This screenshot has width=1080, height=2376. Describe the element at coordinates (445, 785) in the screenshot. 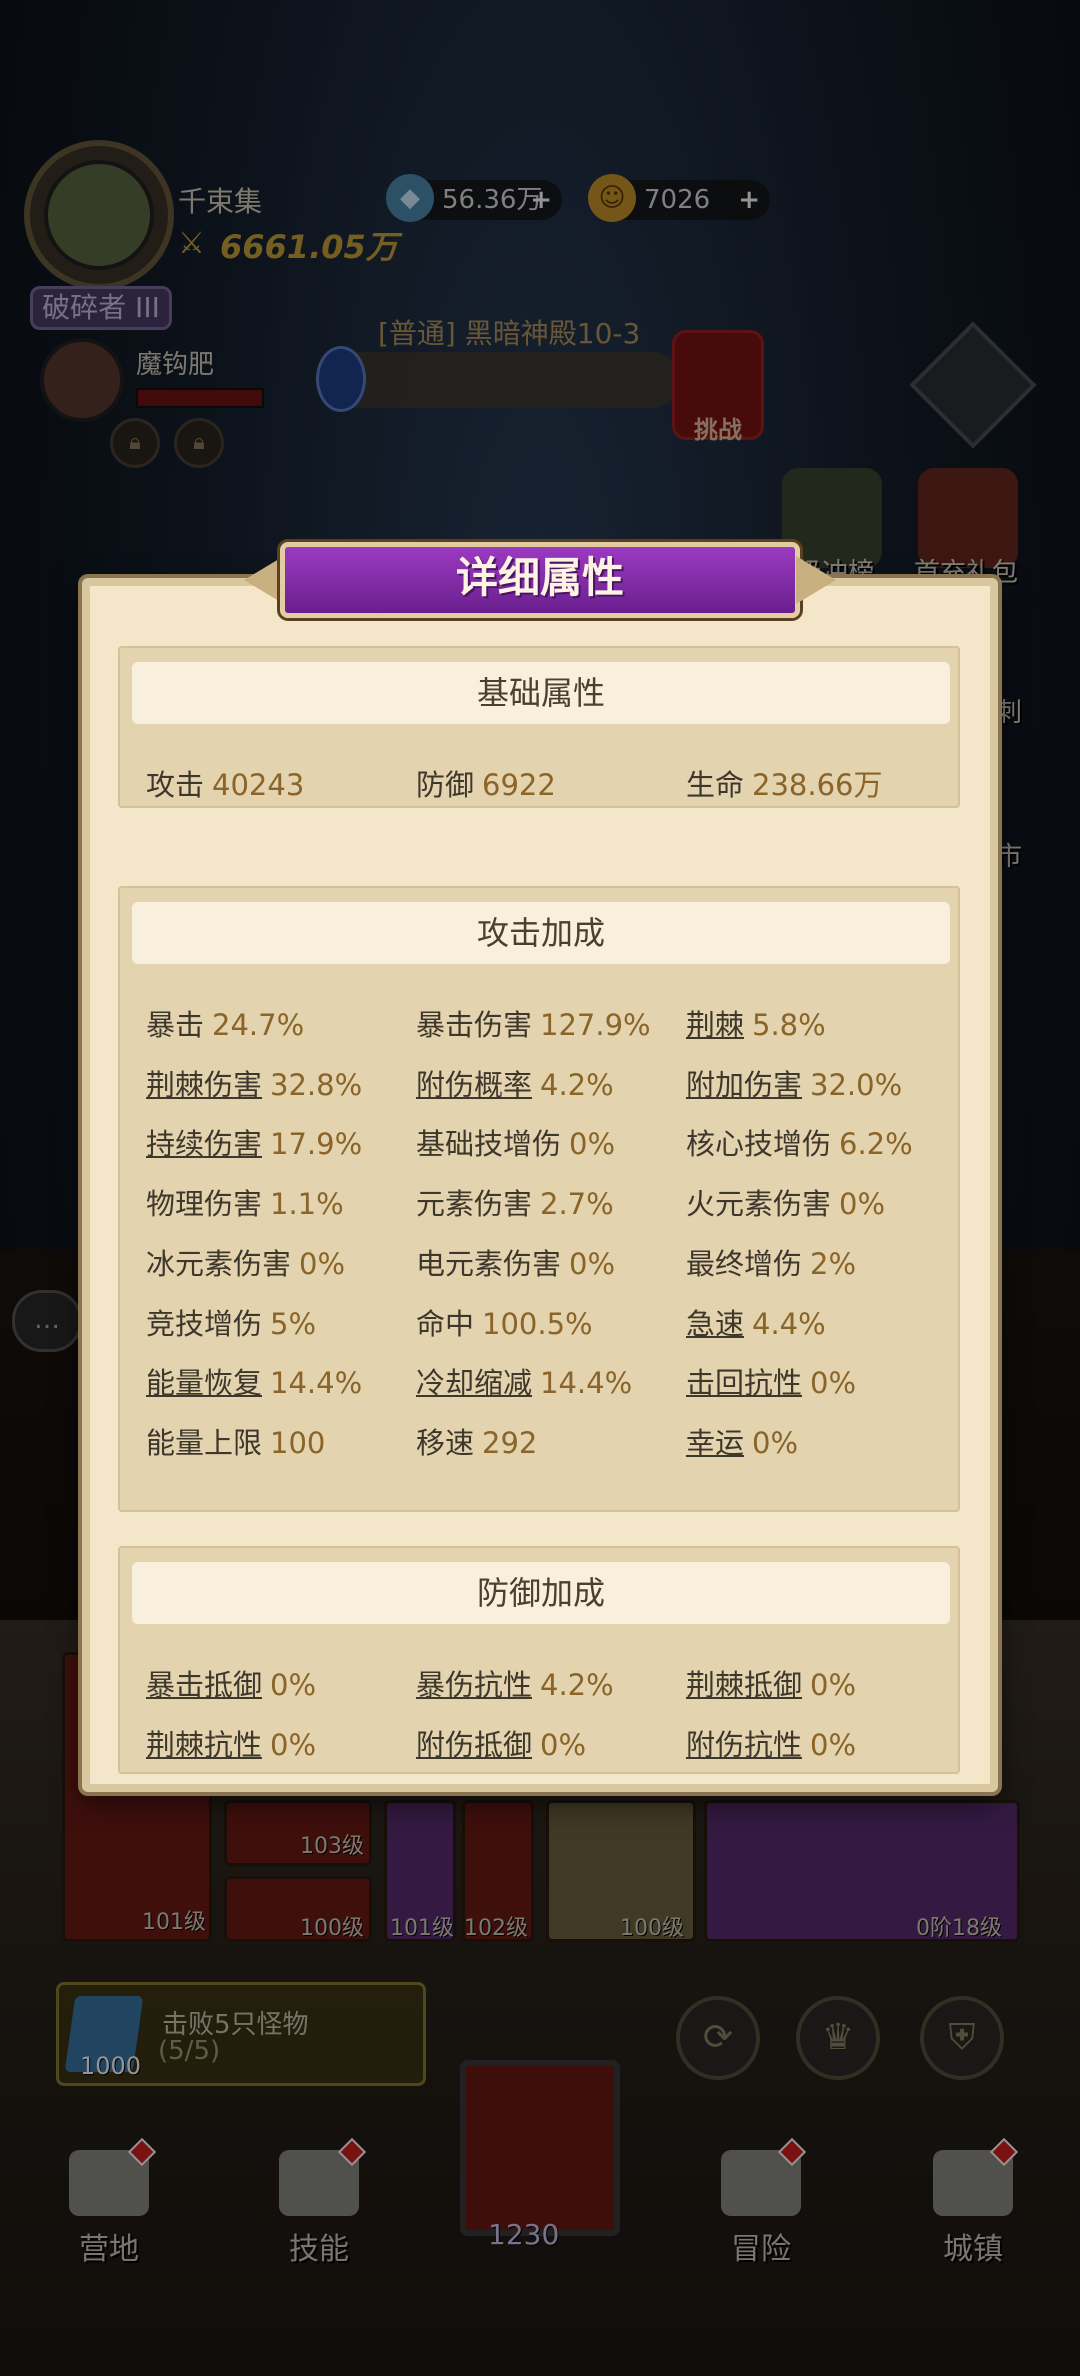

I see `stat-label: 防御` at that location.